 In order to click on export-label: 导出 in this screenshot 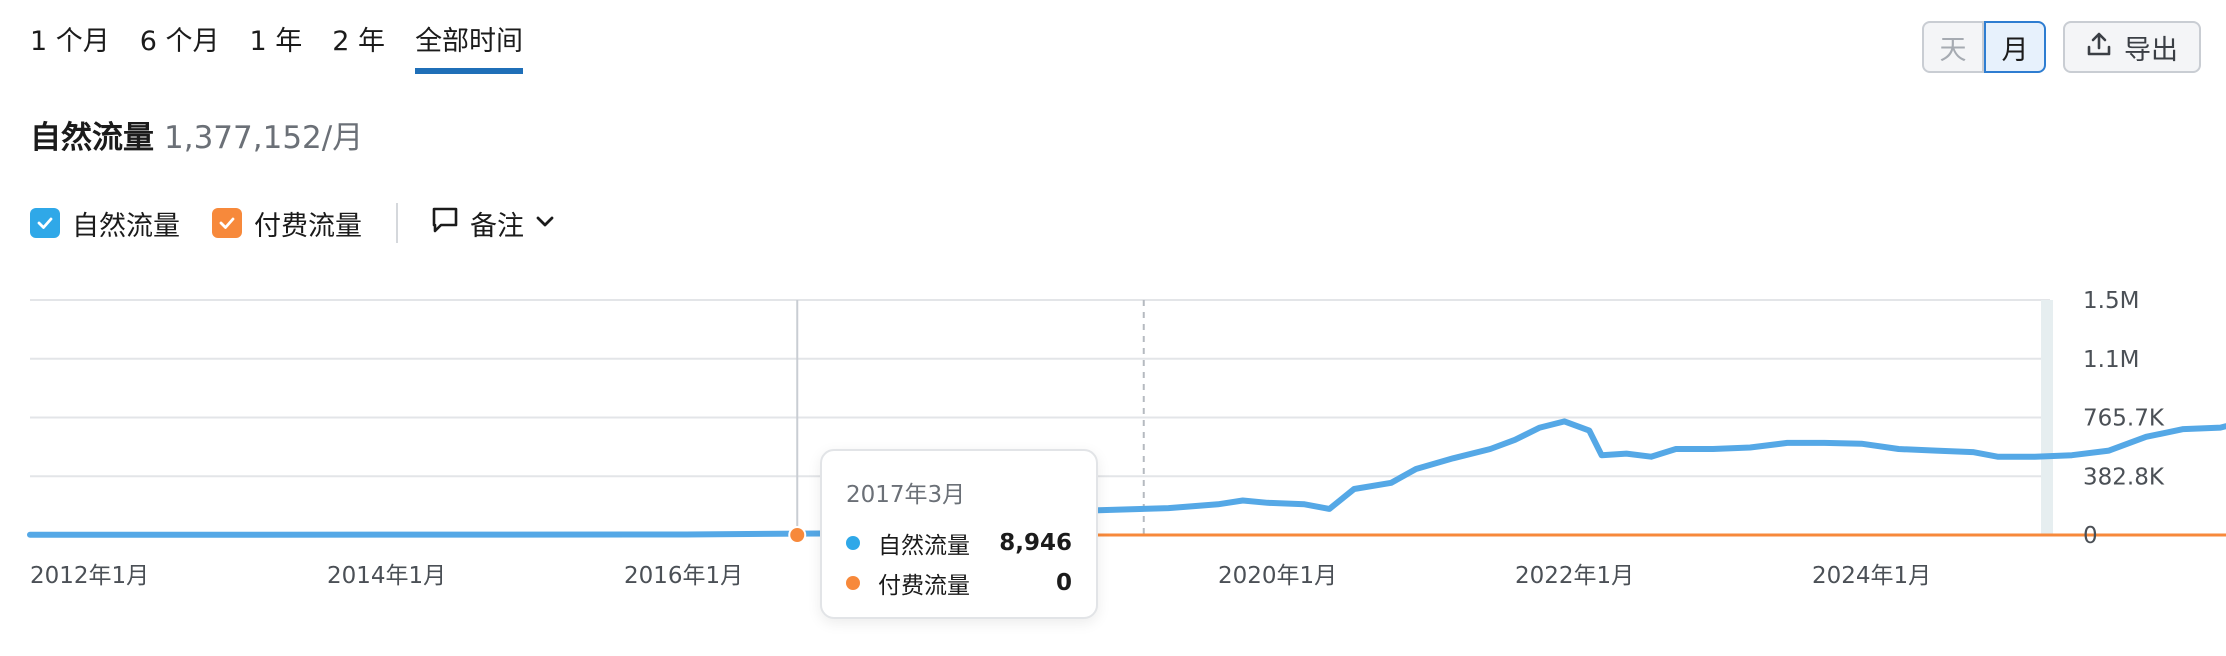, I will do `click(2151, 50)`.